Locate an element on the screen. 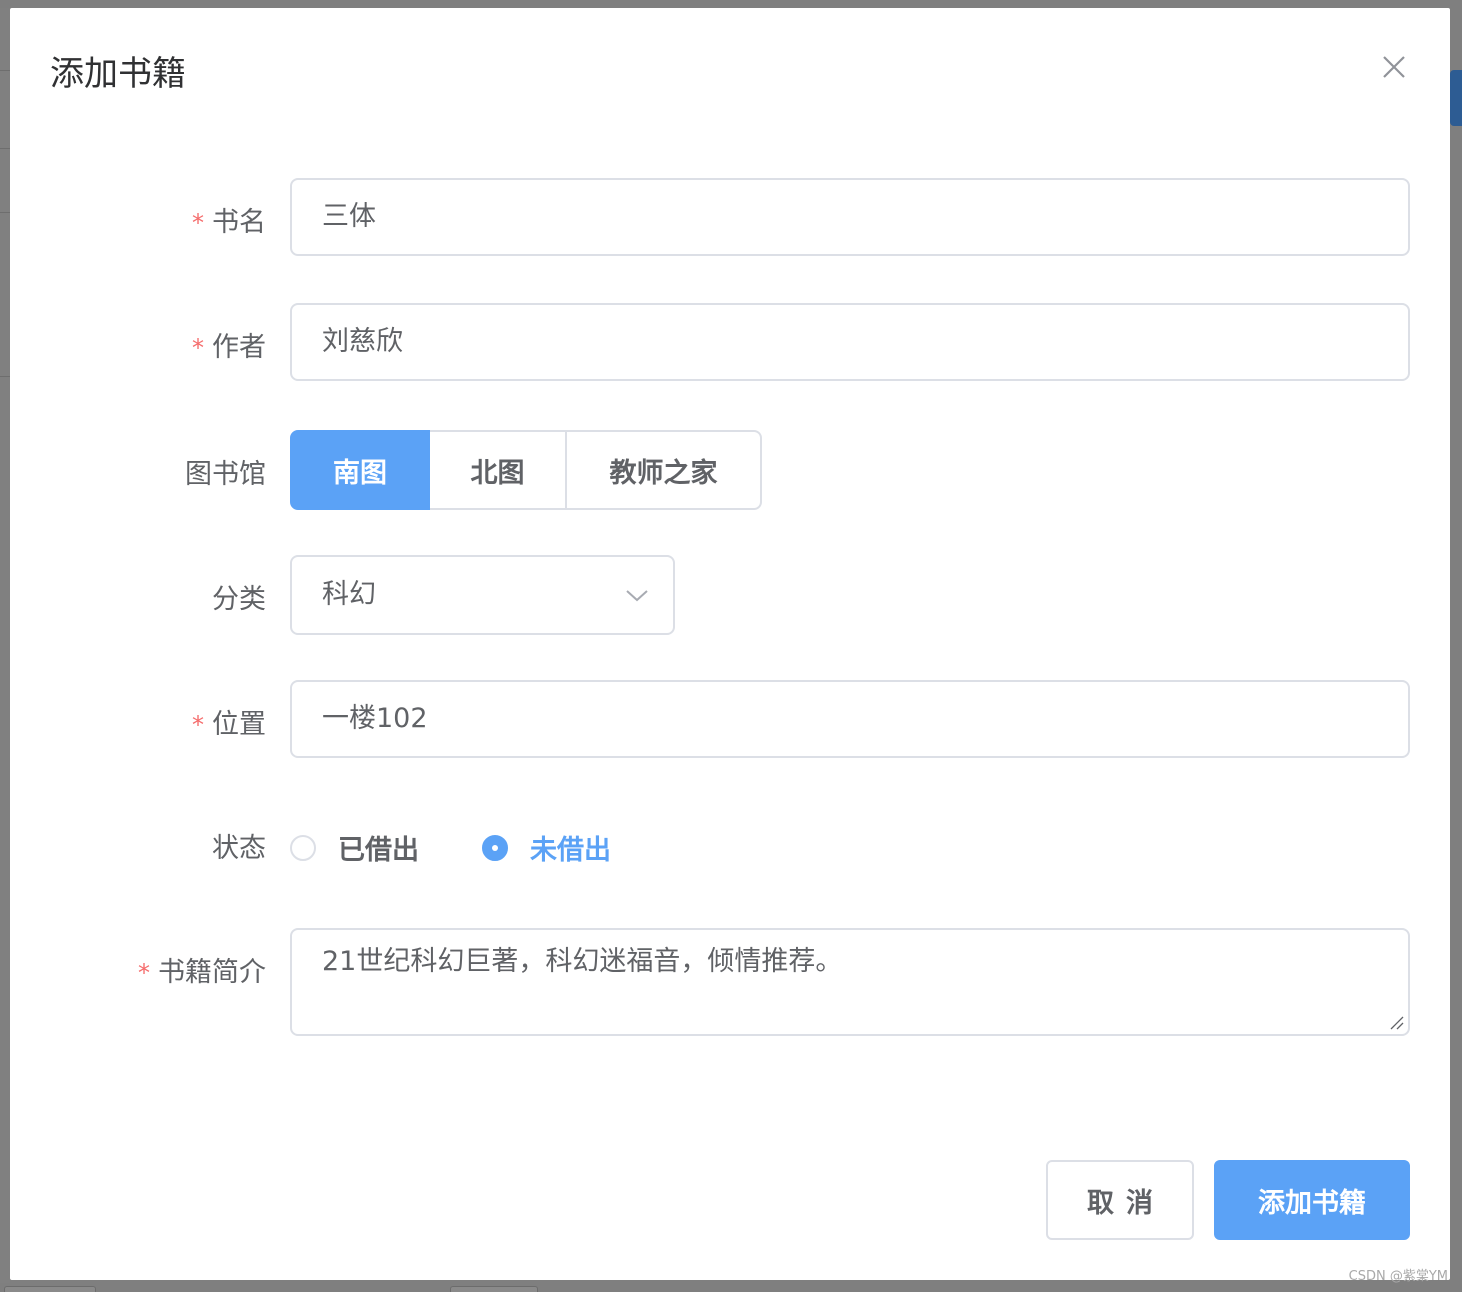 Image resolution: width=1462 pixels, height=1292 pixels. radio-circle-checked is located at coordinates (495, 847).